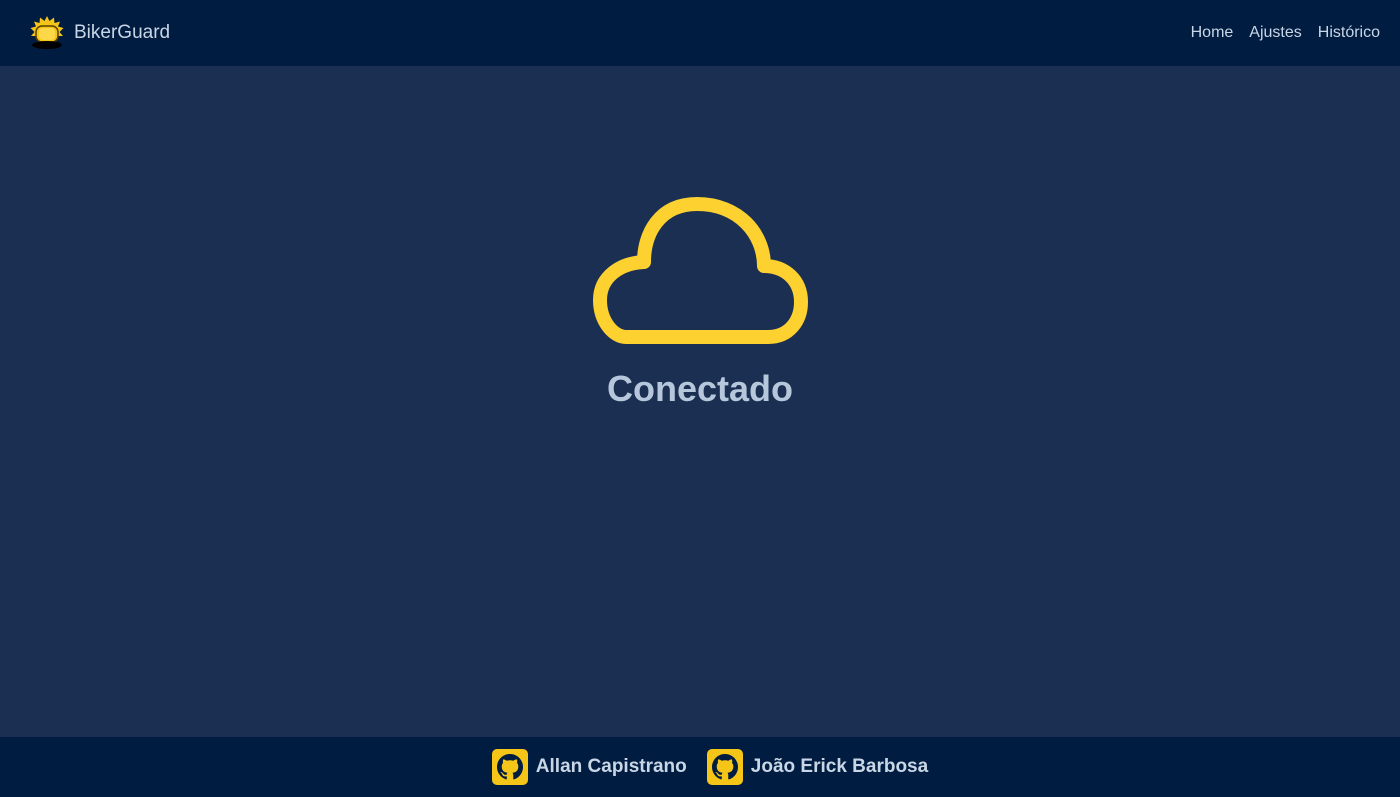  What do you see at coordinates (699, 388) in the screenshot?
I see `status-text: Conectado` at bounding box center [699, 388].